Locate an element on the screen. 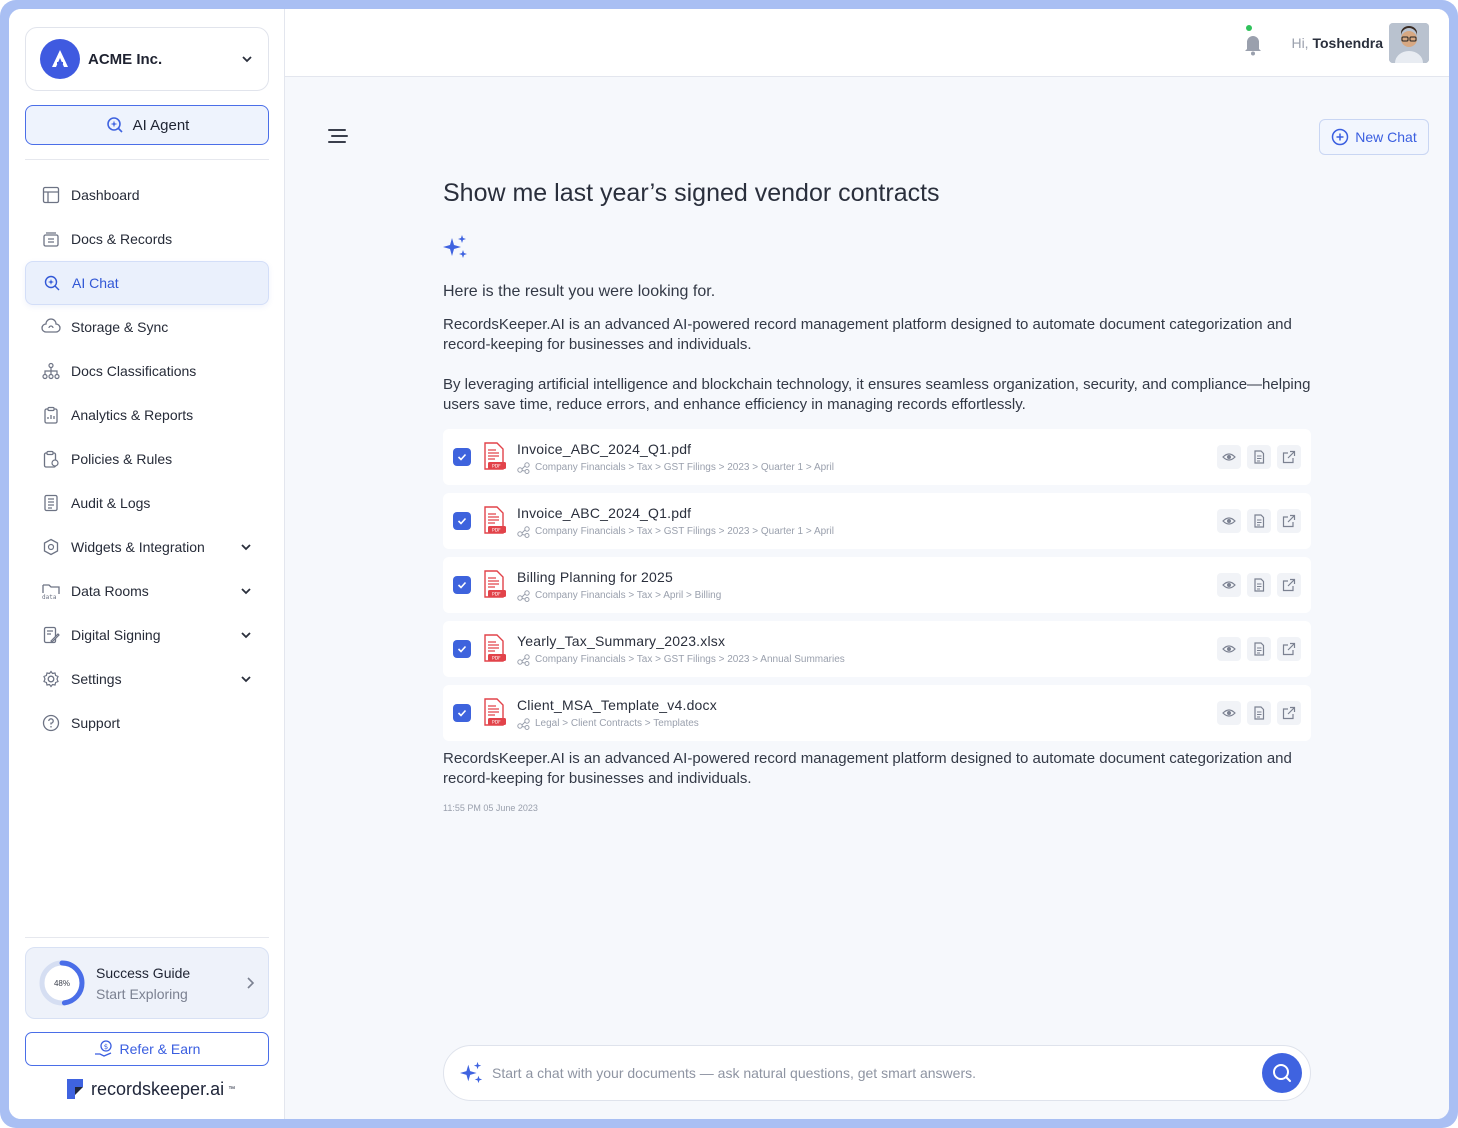  sidebar-item-audit-logs: Audit & Logs is located at coordinates (147, 503).